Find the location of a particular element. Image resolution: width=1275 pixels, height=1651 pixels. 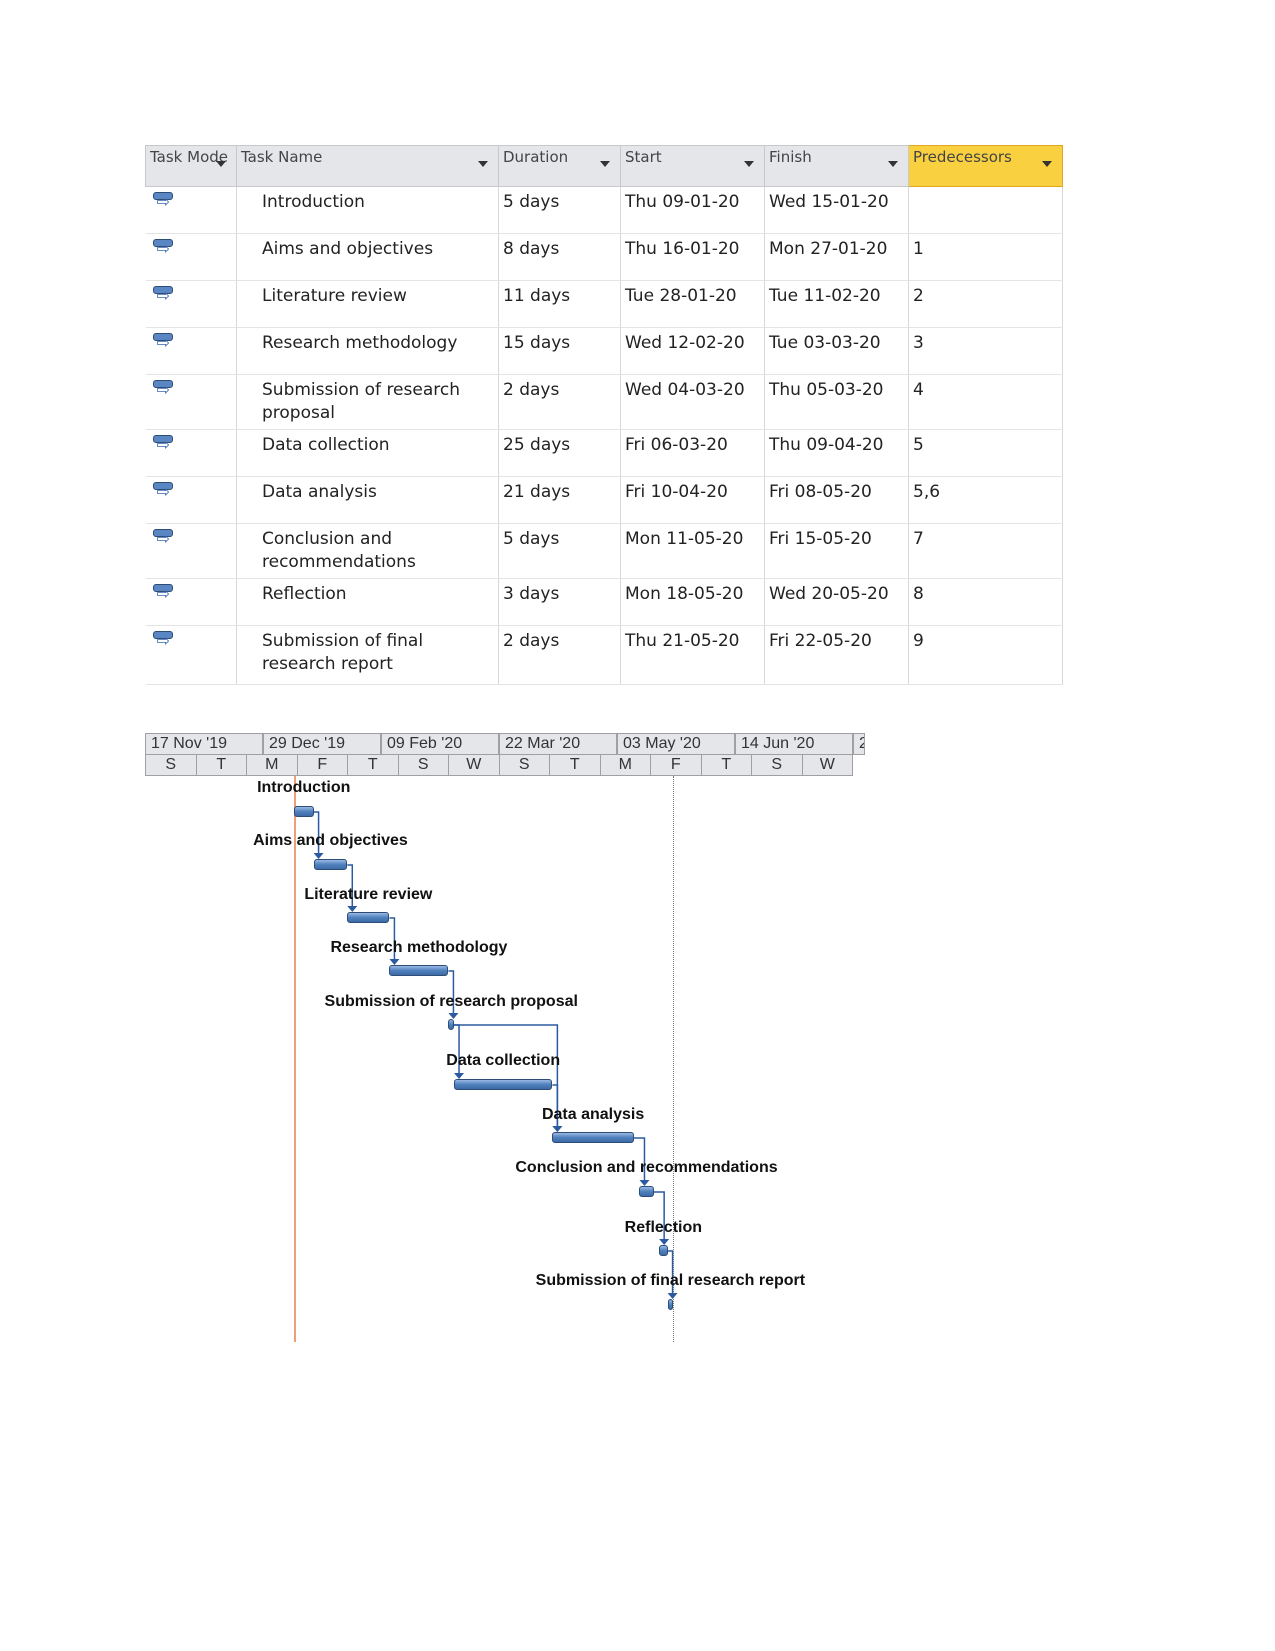

task-bar-label: Data collection is located at coordinates (503, 1060).